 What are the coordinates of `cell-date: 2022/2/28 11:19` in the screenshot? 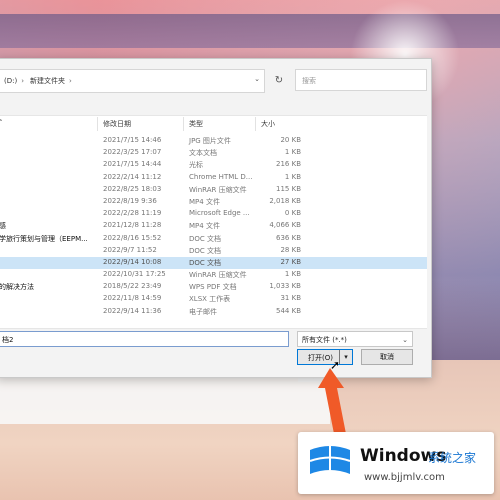 It's located at (132, 213).